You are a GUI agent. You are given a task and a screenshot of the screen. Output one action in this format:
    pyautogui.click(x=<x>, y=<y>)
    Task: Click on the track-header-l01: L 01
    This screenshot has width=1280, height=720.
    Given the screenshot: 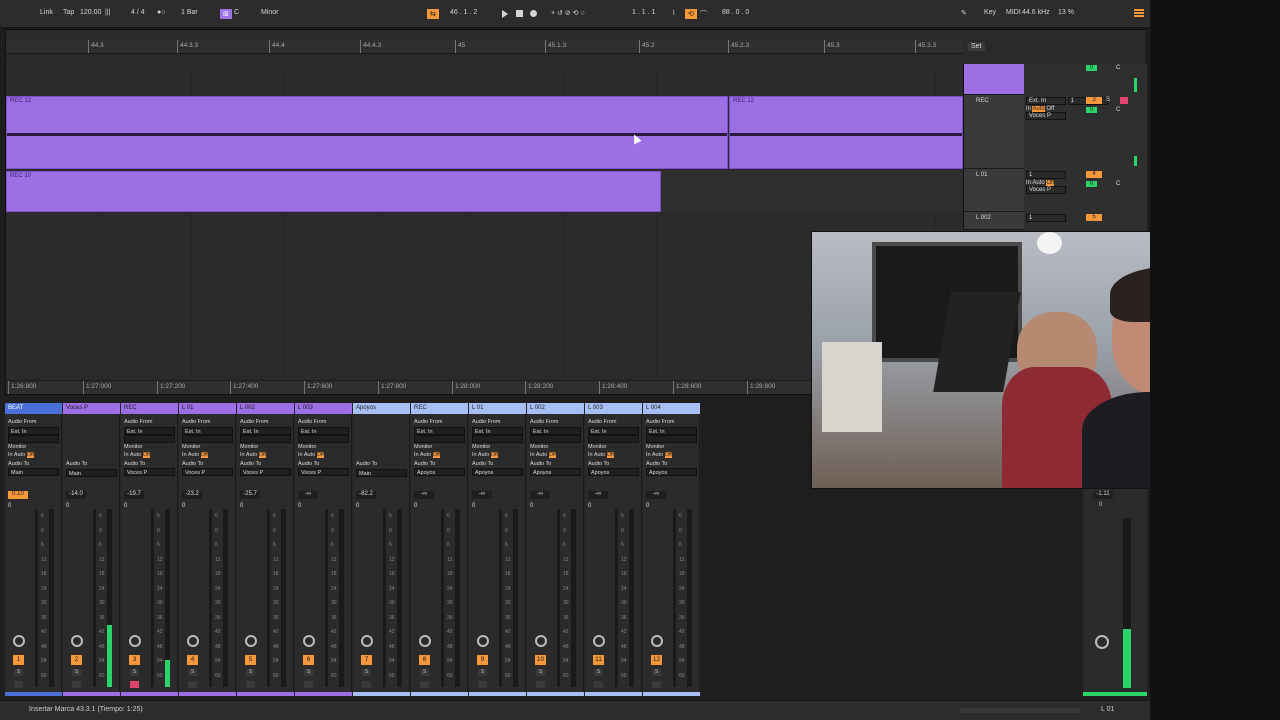 What is the action you would take?
    pyautogui.click(x=994, y=190)
    